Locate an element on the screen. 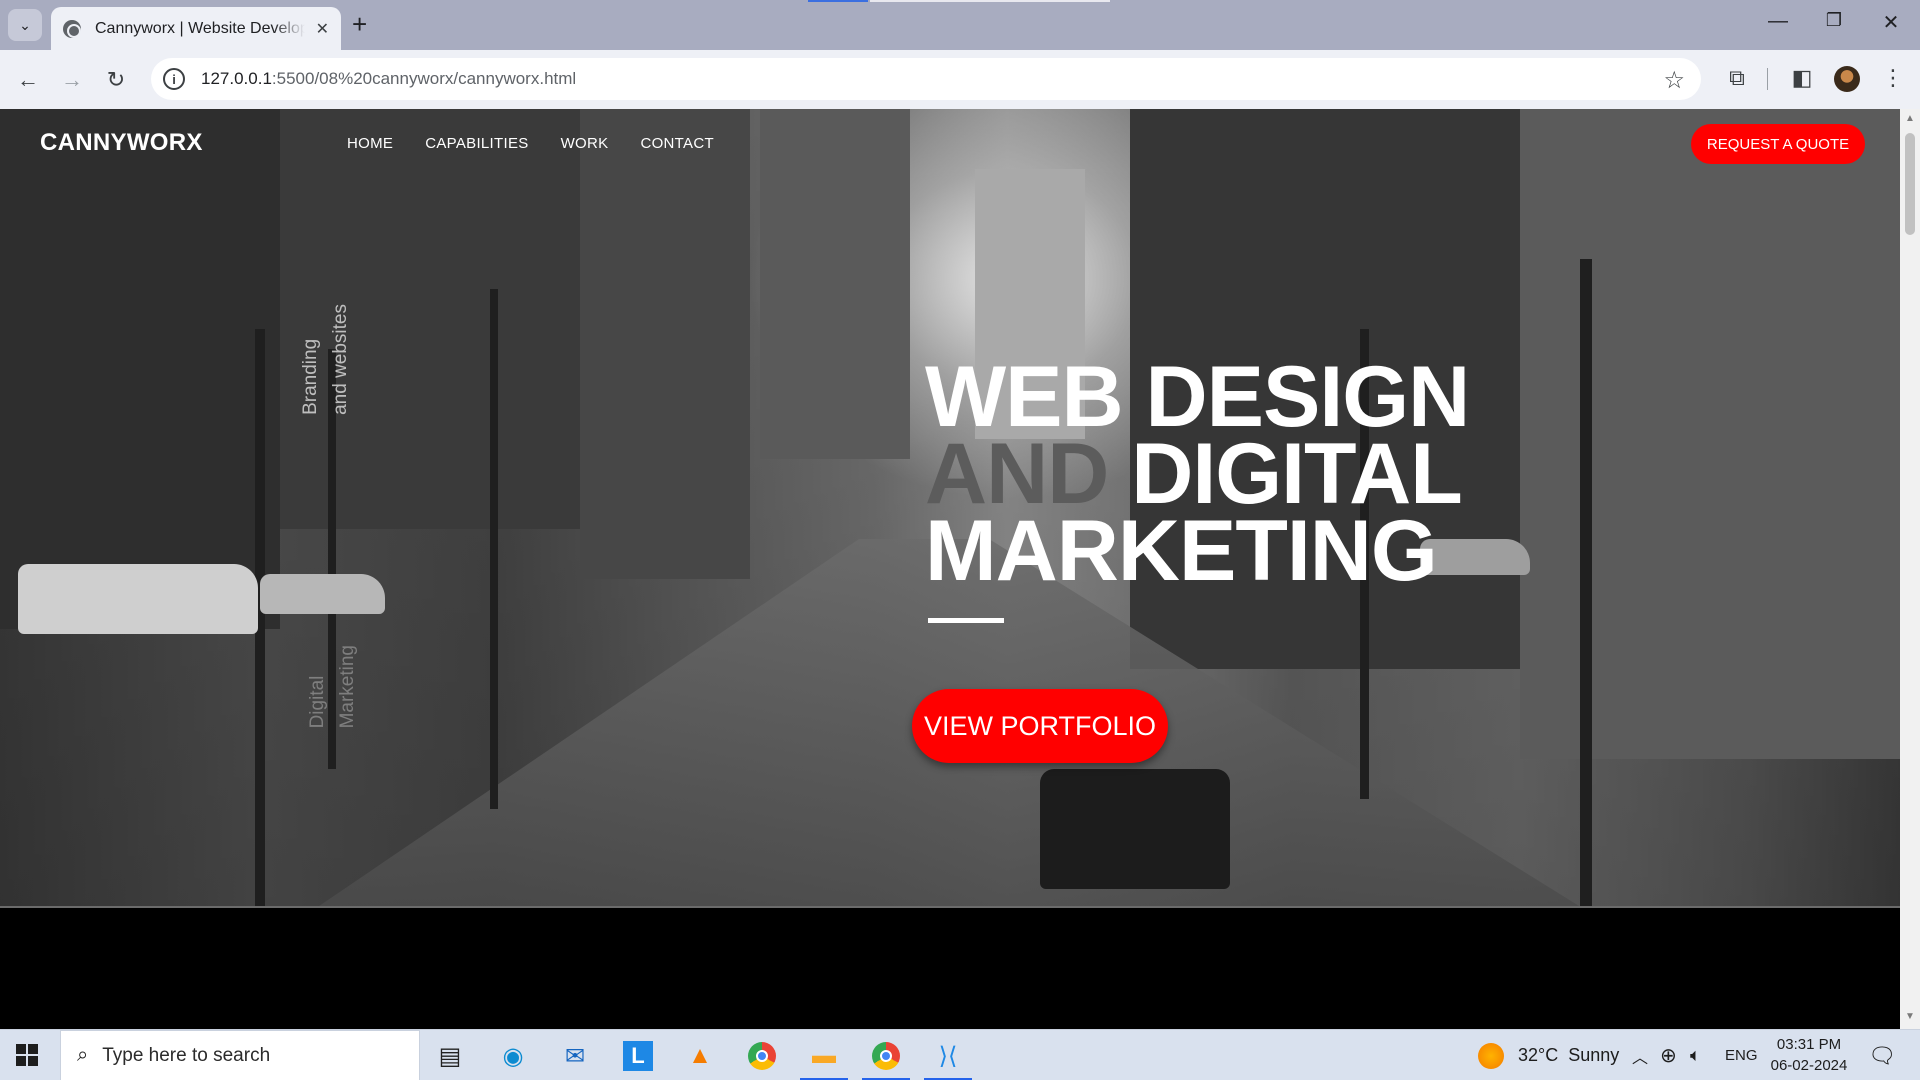 The width and height of the screenshot is (1920, 1080). search-placeholder: Type here to search is located at coordinates (186, 1055).